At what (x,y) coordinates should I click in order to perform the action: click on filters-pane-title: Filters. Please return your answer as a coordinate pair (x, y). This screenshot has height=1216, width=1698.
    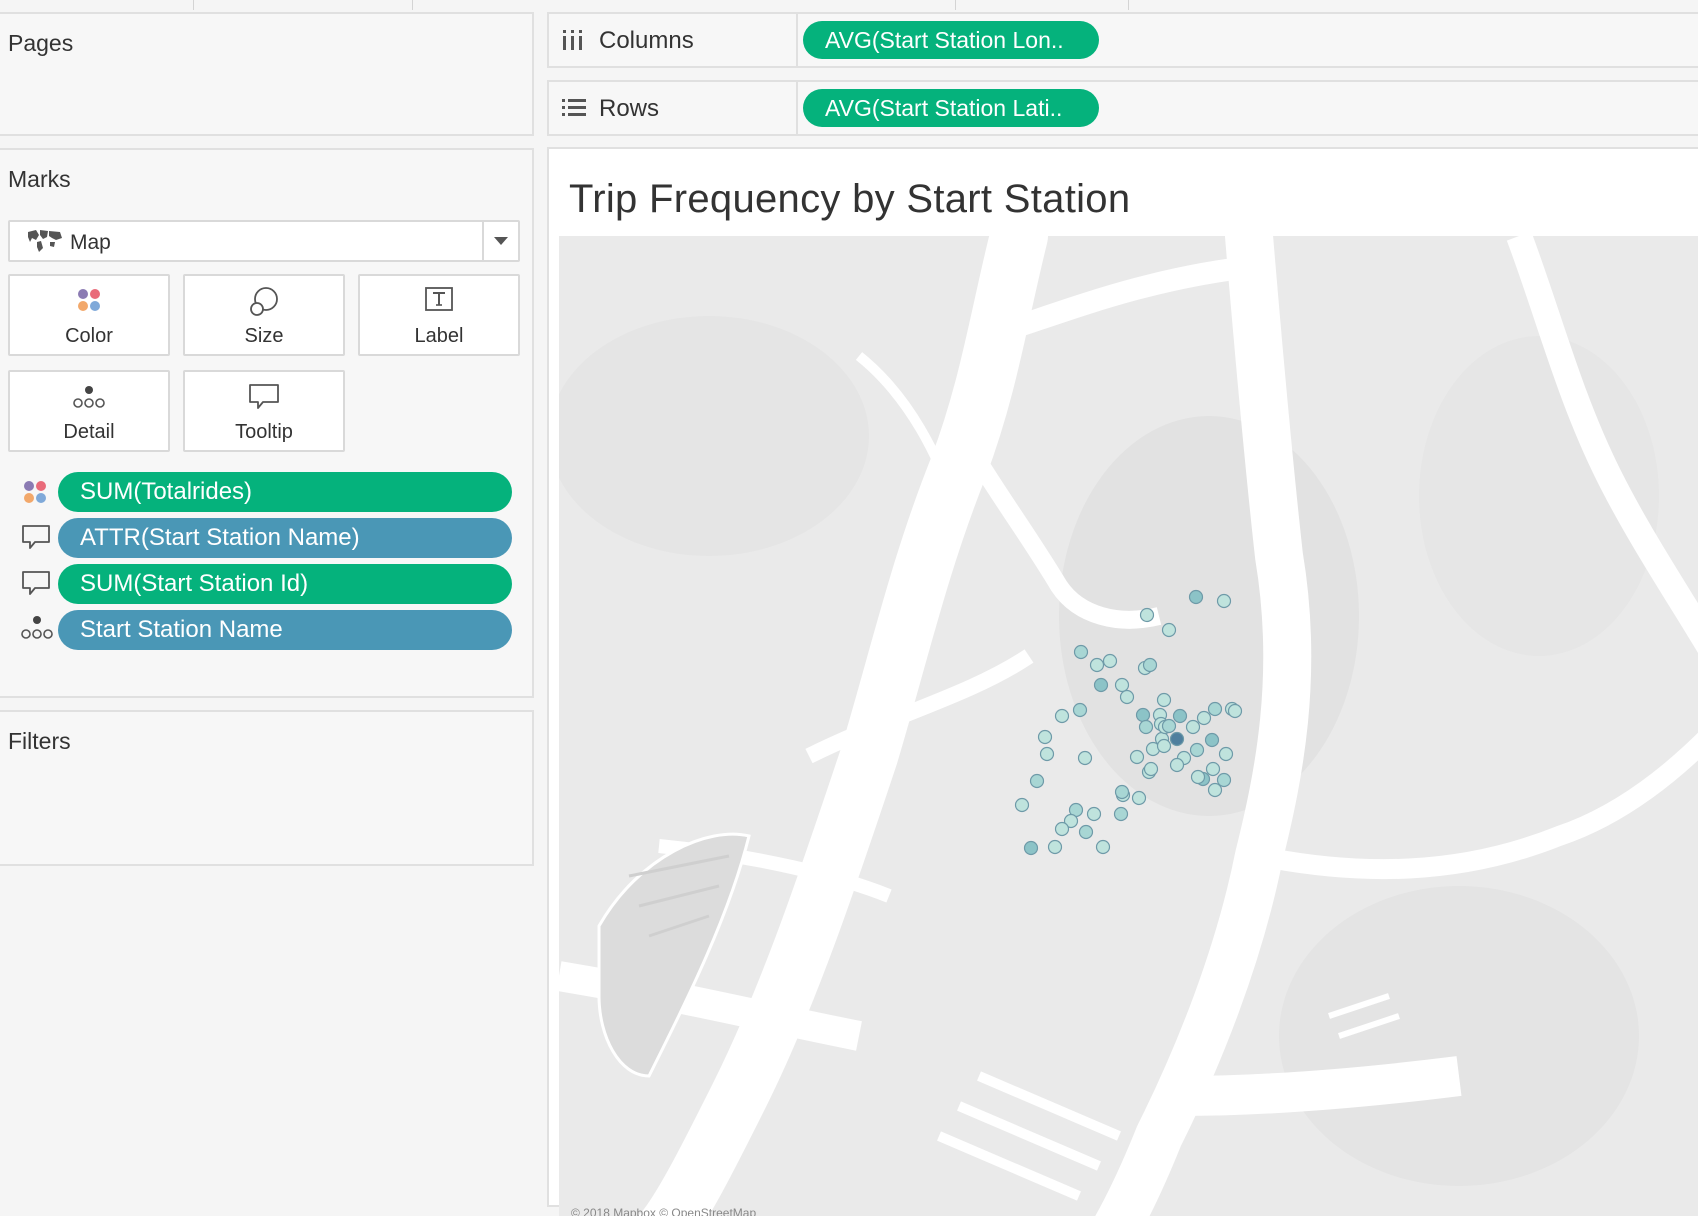
    Looking at the image, I should click on (39, 741).